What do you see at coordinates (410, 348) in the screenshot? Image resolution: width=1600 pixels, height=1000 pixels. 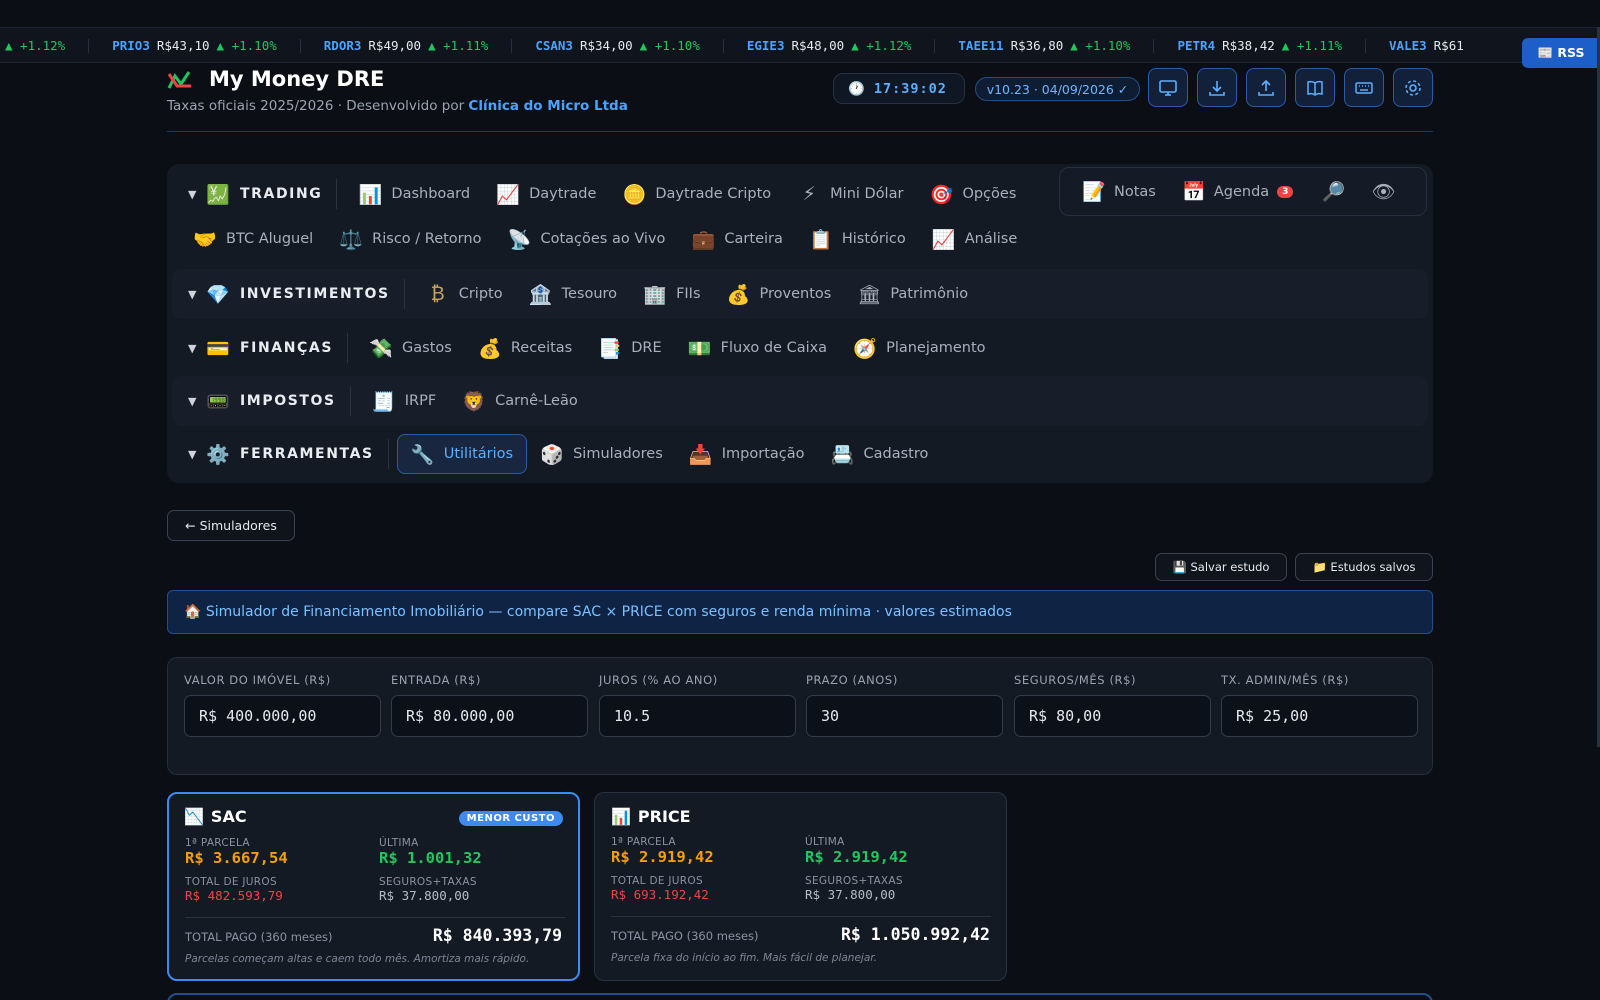 I see `nav-item-gastos: 💸 Gastos` at bounding box center [410, 348].